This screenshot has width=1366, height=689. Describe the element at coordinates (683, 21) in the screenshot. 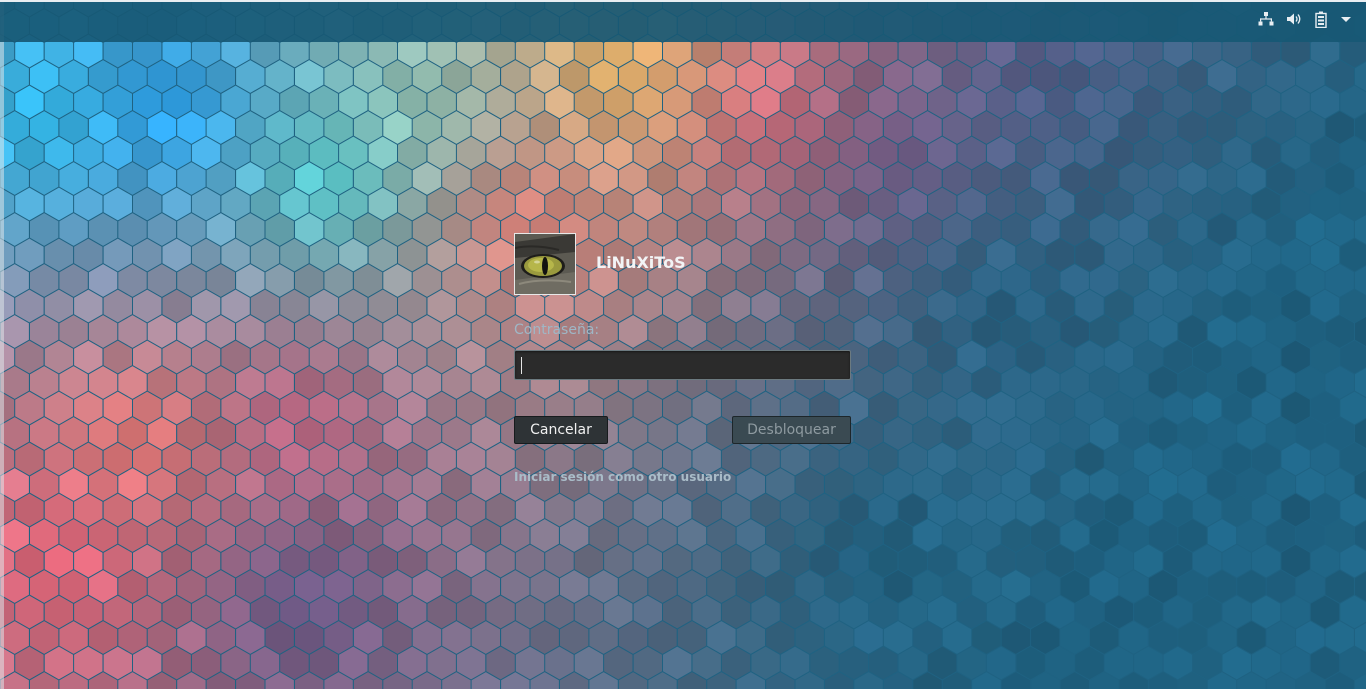

I see `top-bar` at that location.